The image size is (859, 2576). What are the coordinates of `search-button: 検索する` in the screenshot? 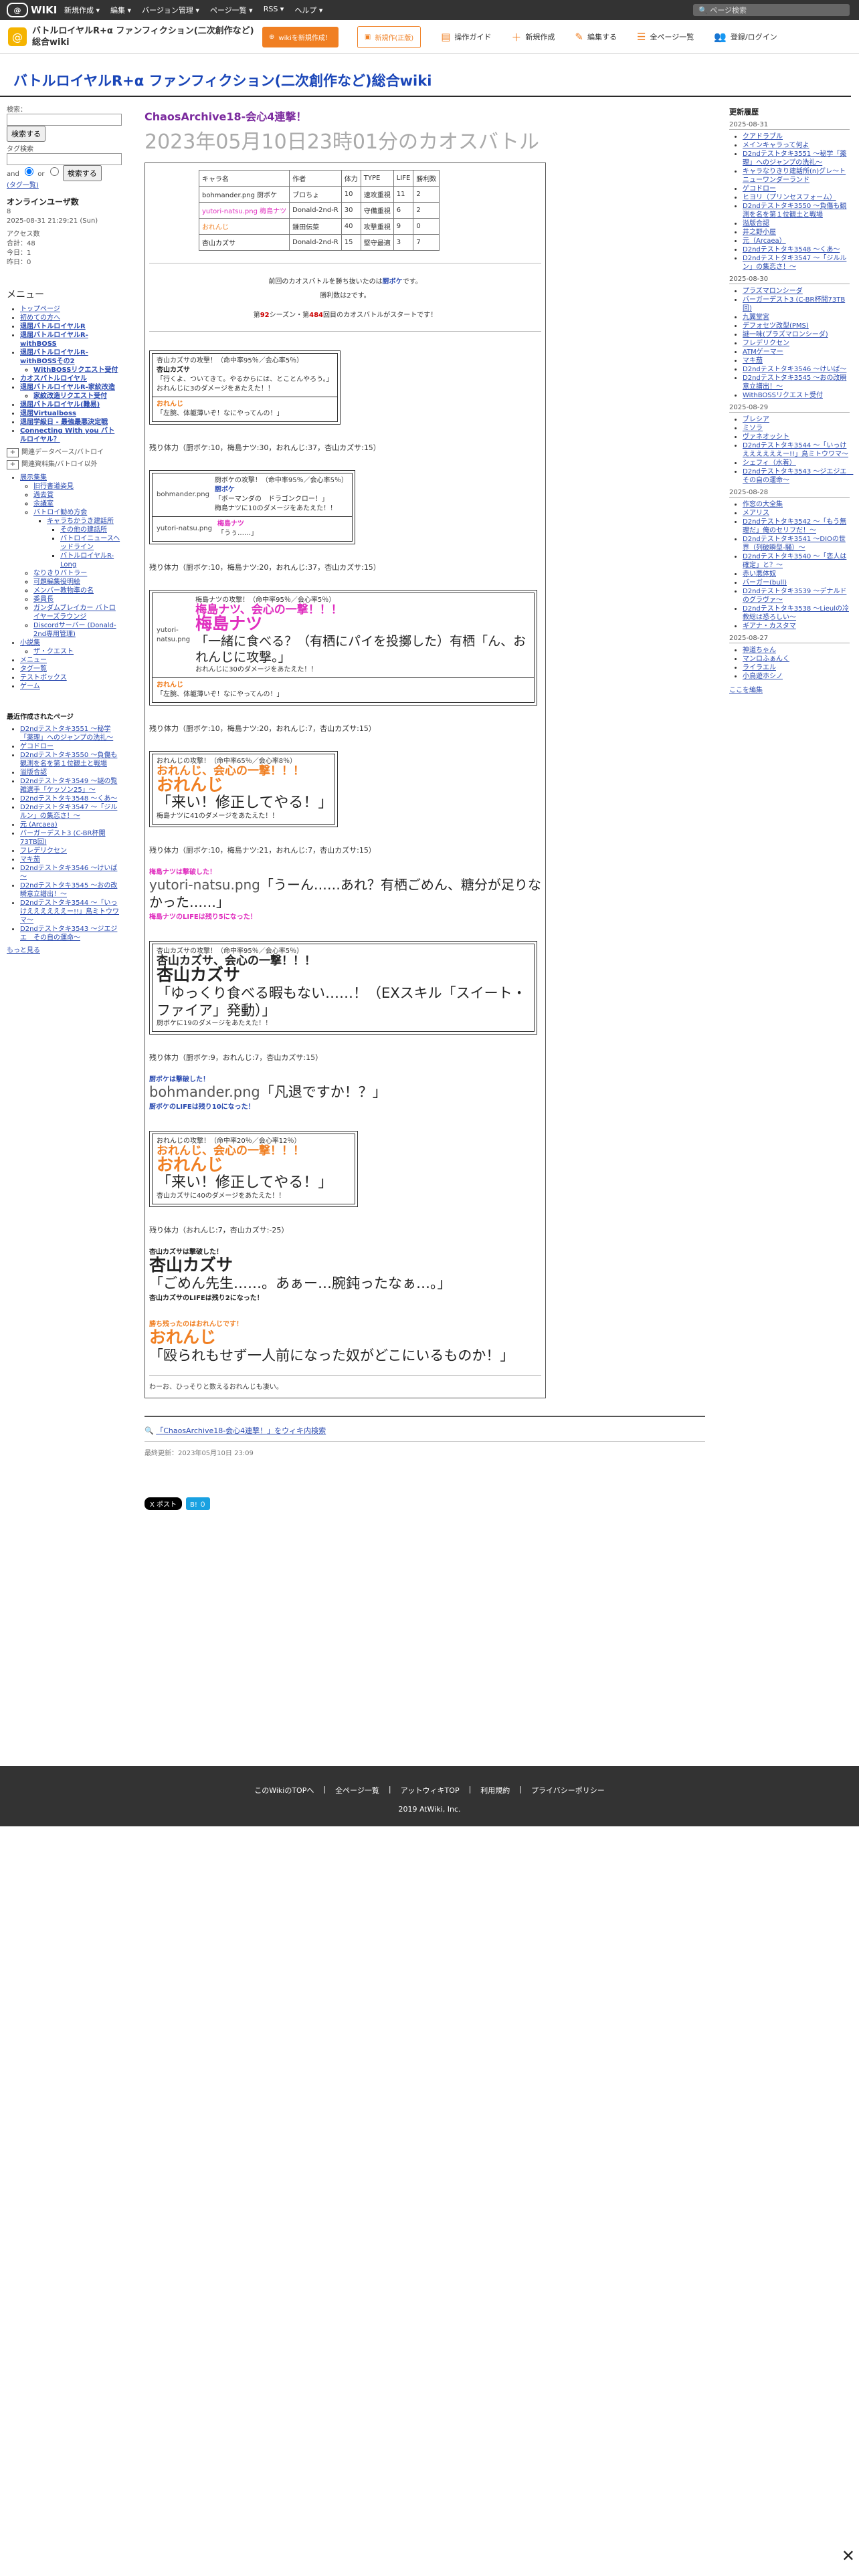 It's located at (26, 134).